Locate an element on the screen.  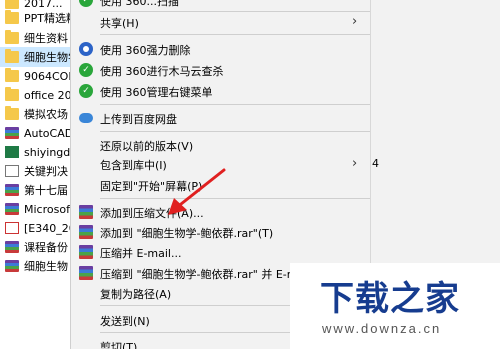
file-item-selected: 细胞生物学 is located at coordinates (35, 57).